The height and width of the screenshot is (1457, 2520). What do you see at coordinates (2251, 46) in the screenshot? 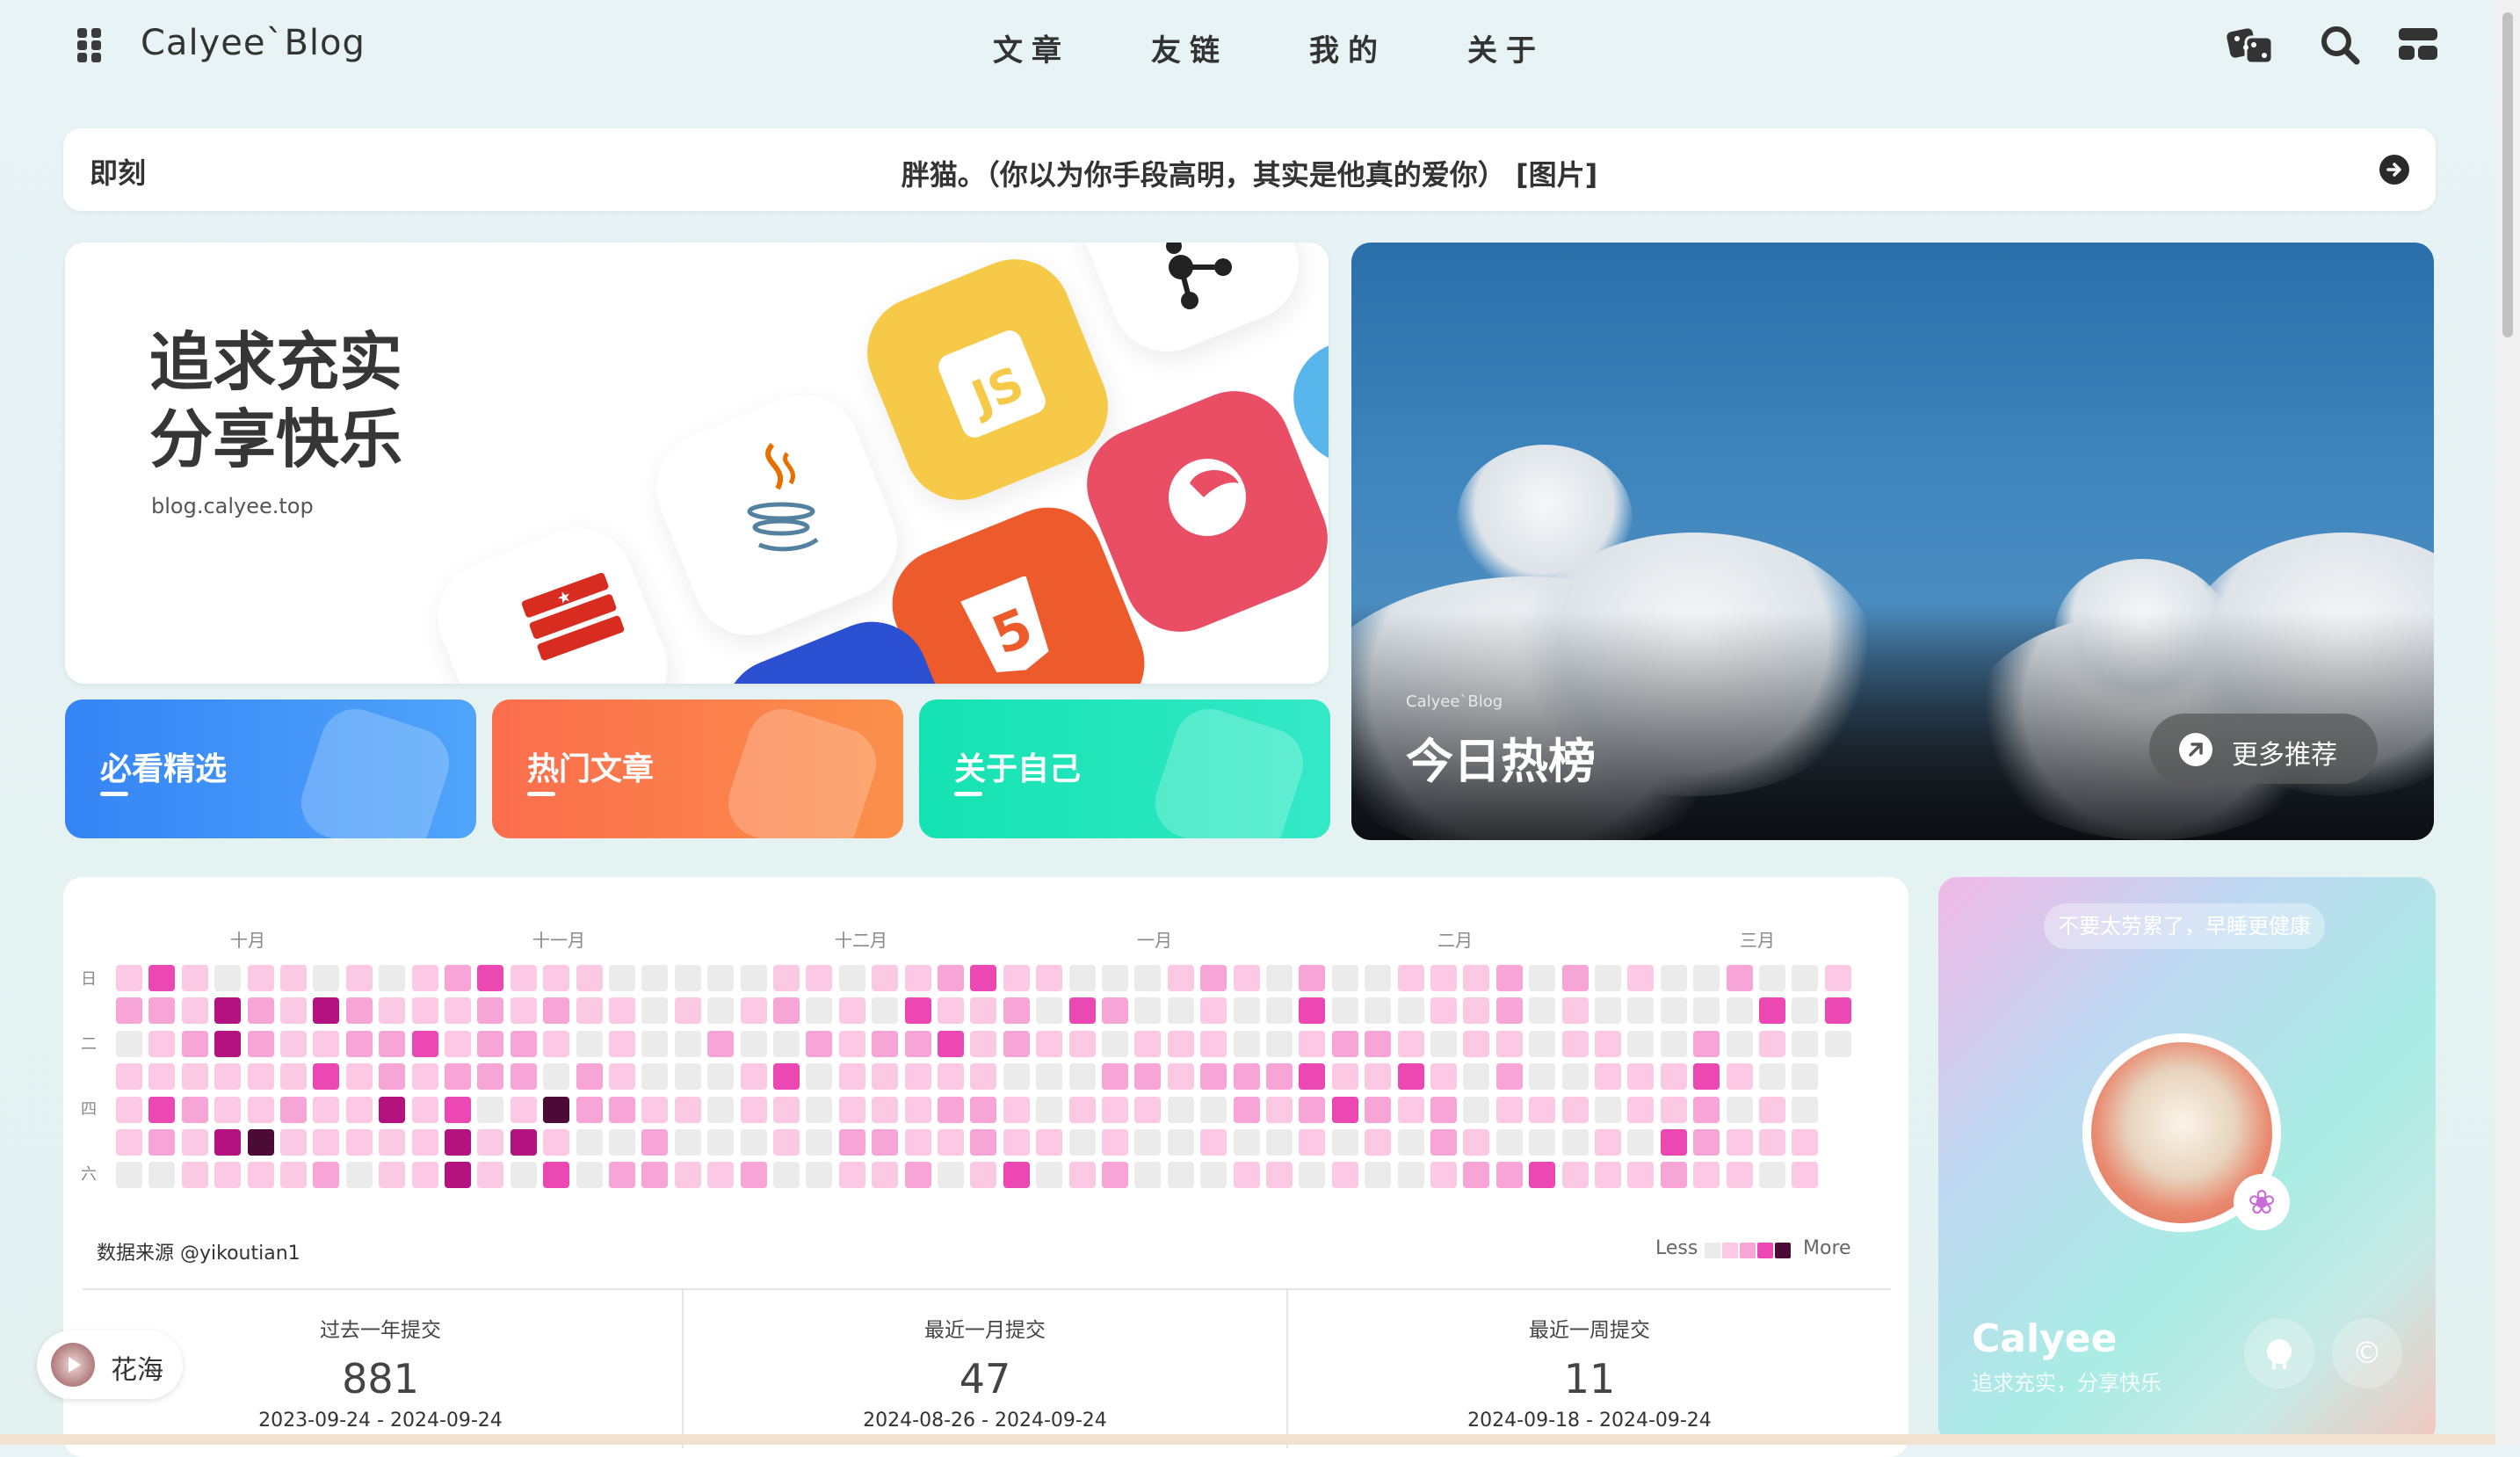
I see `dice-icon` at bounding box center [2251, 46].